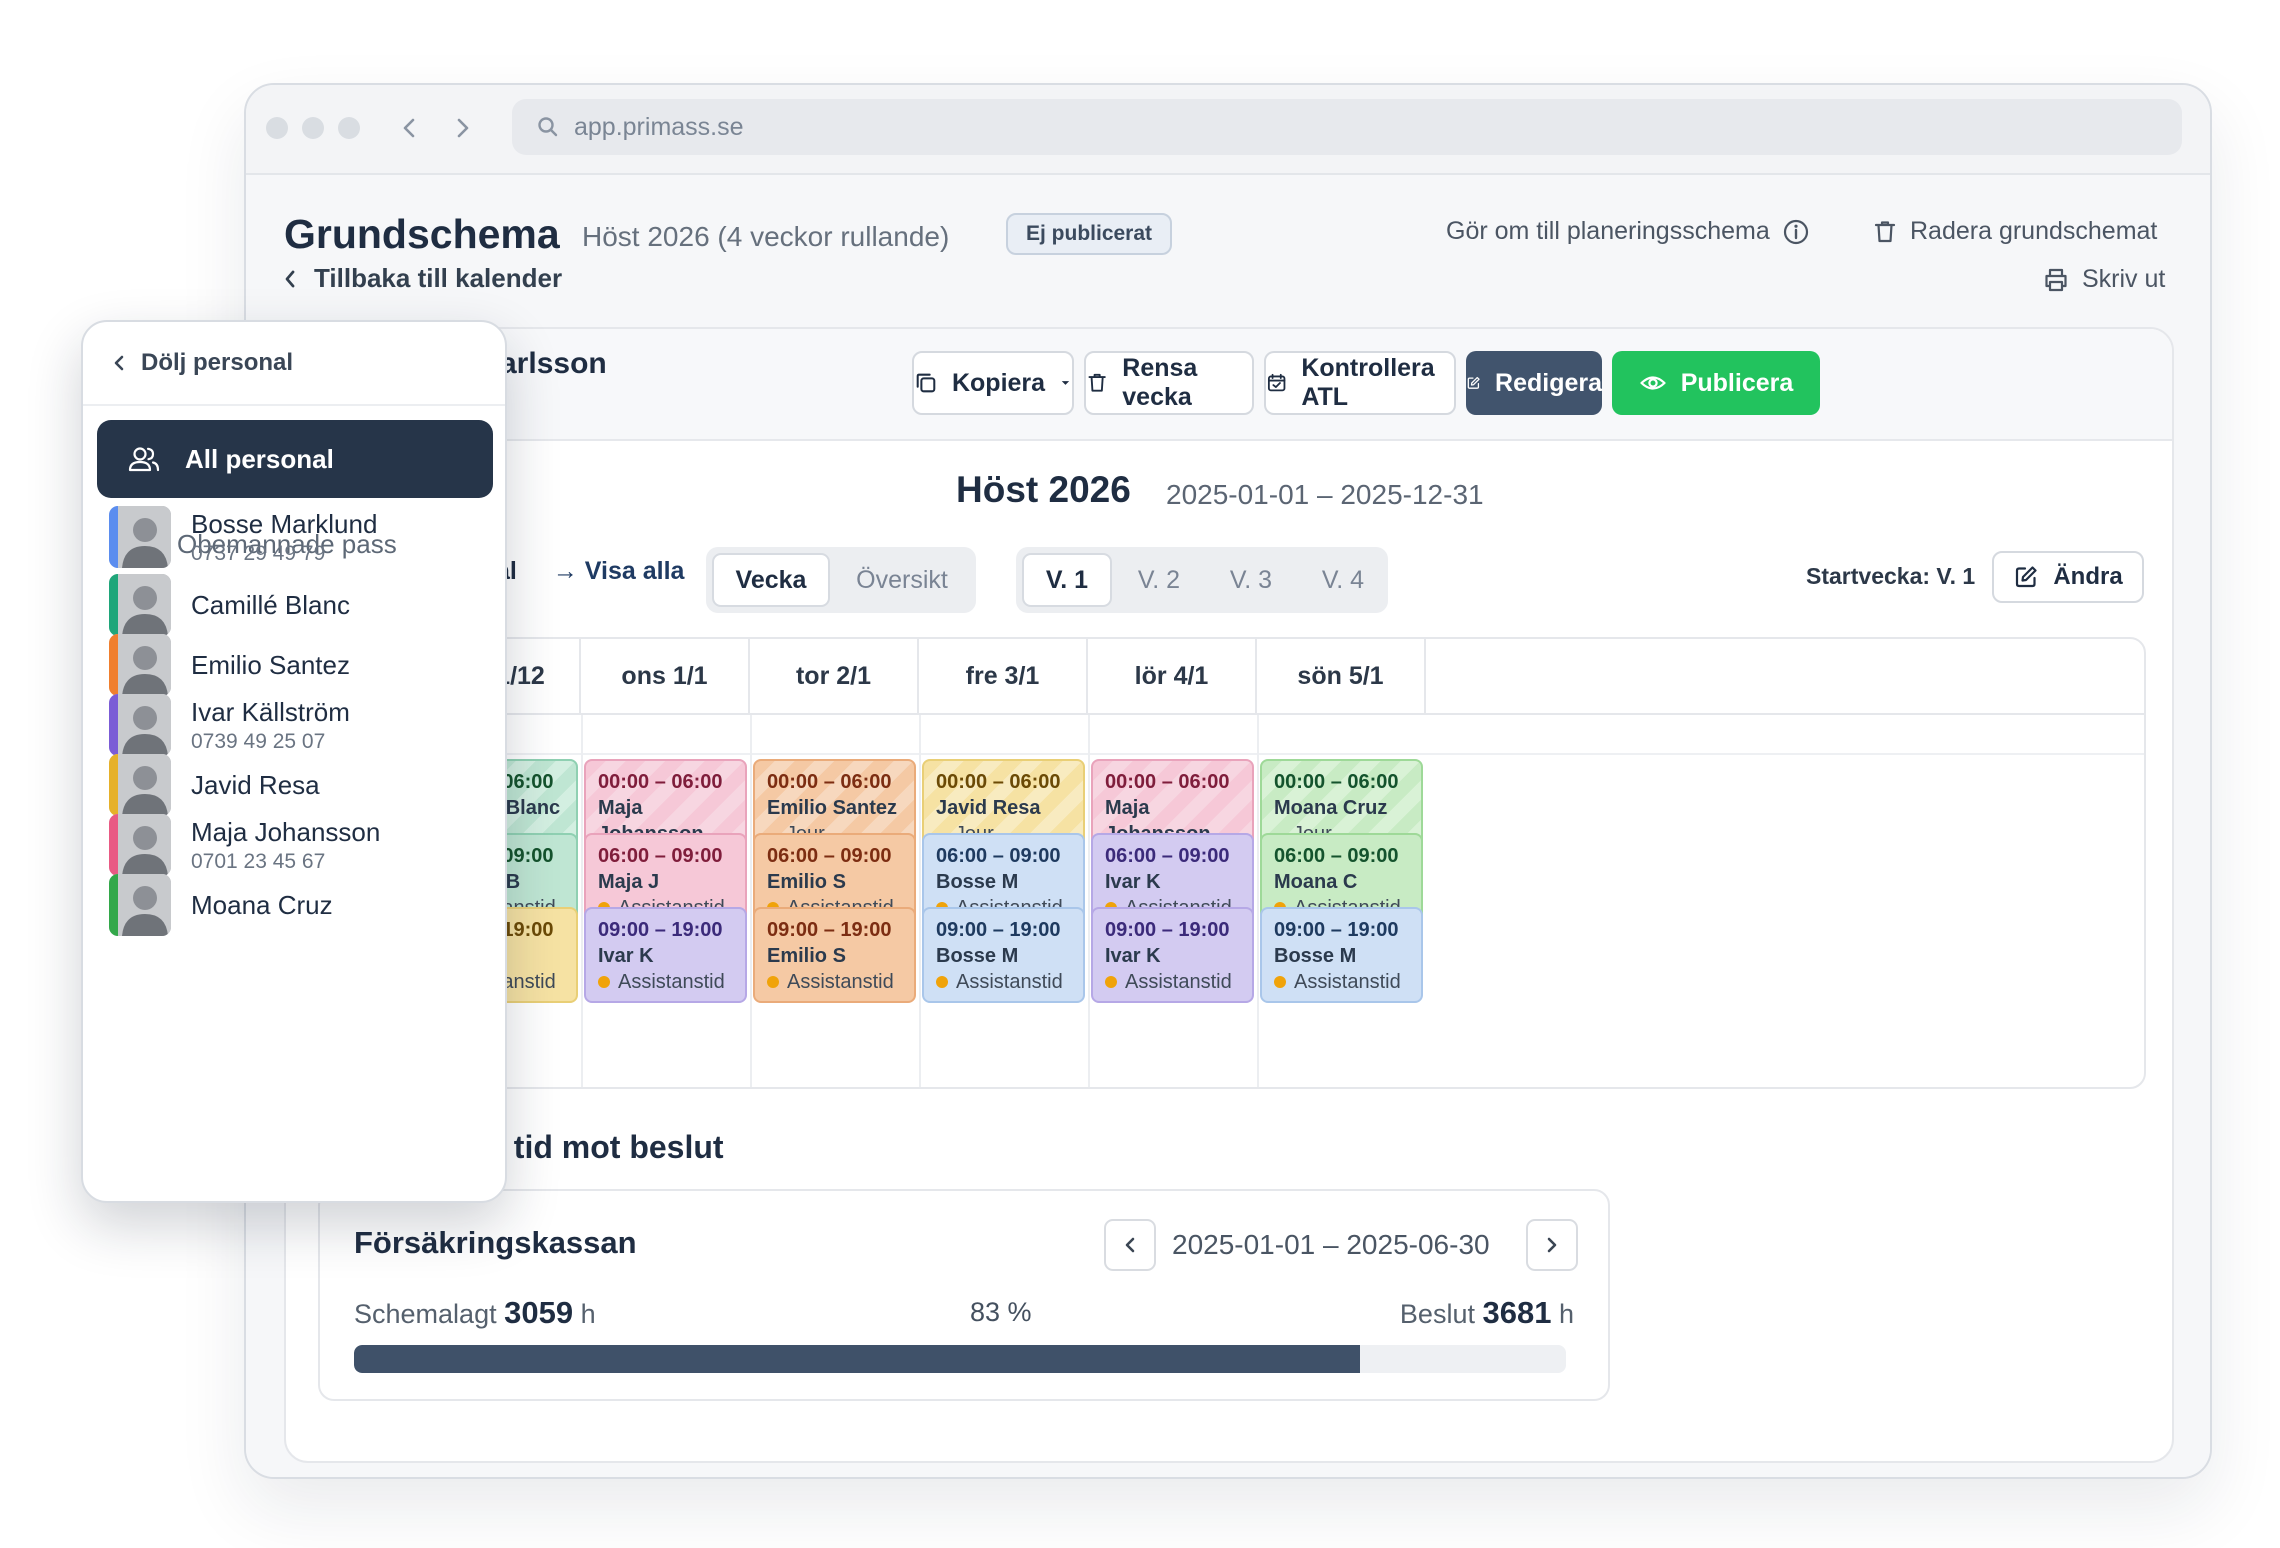  I want to click on shift-assignee: Emilio S, so click(806, 956).